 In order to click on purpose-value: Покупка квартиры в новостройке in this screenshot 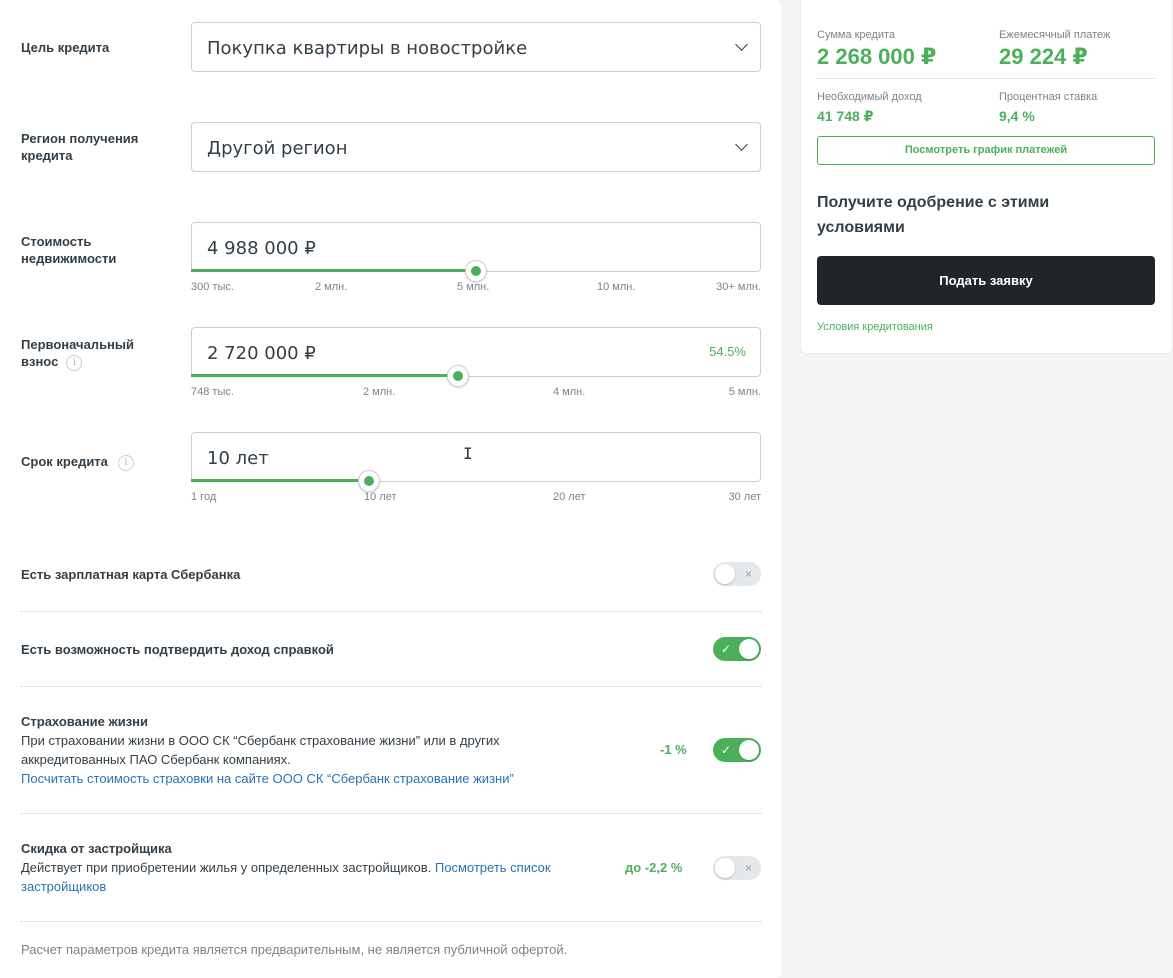, I will do `click(367, 48)`.